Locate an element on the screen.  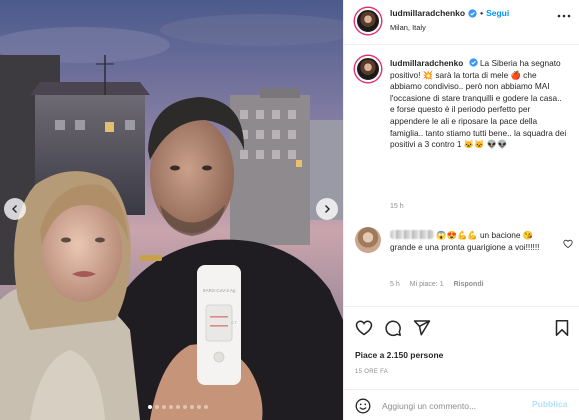
commenter-username-blurred is located at coordinates (412, 234).